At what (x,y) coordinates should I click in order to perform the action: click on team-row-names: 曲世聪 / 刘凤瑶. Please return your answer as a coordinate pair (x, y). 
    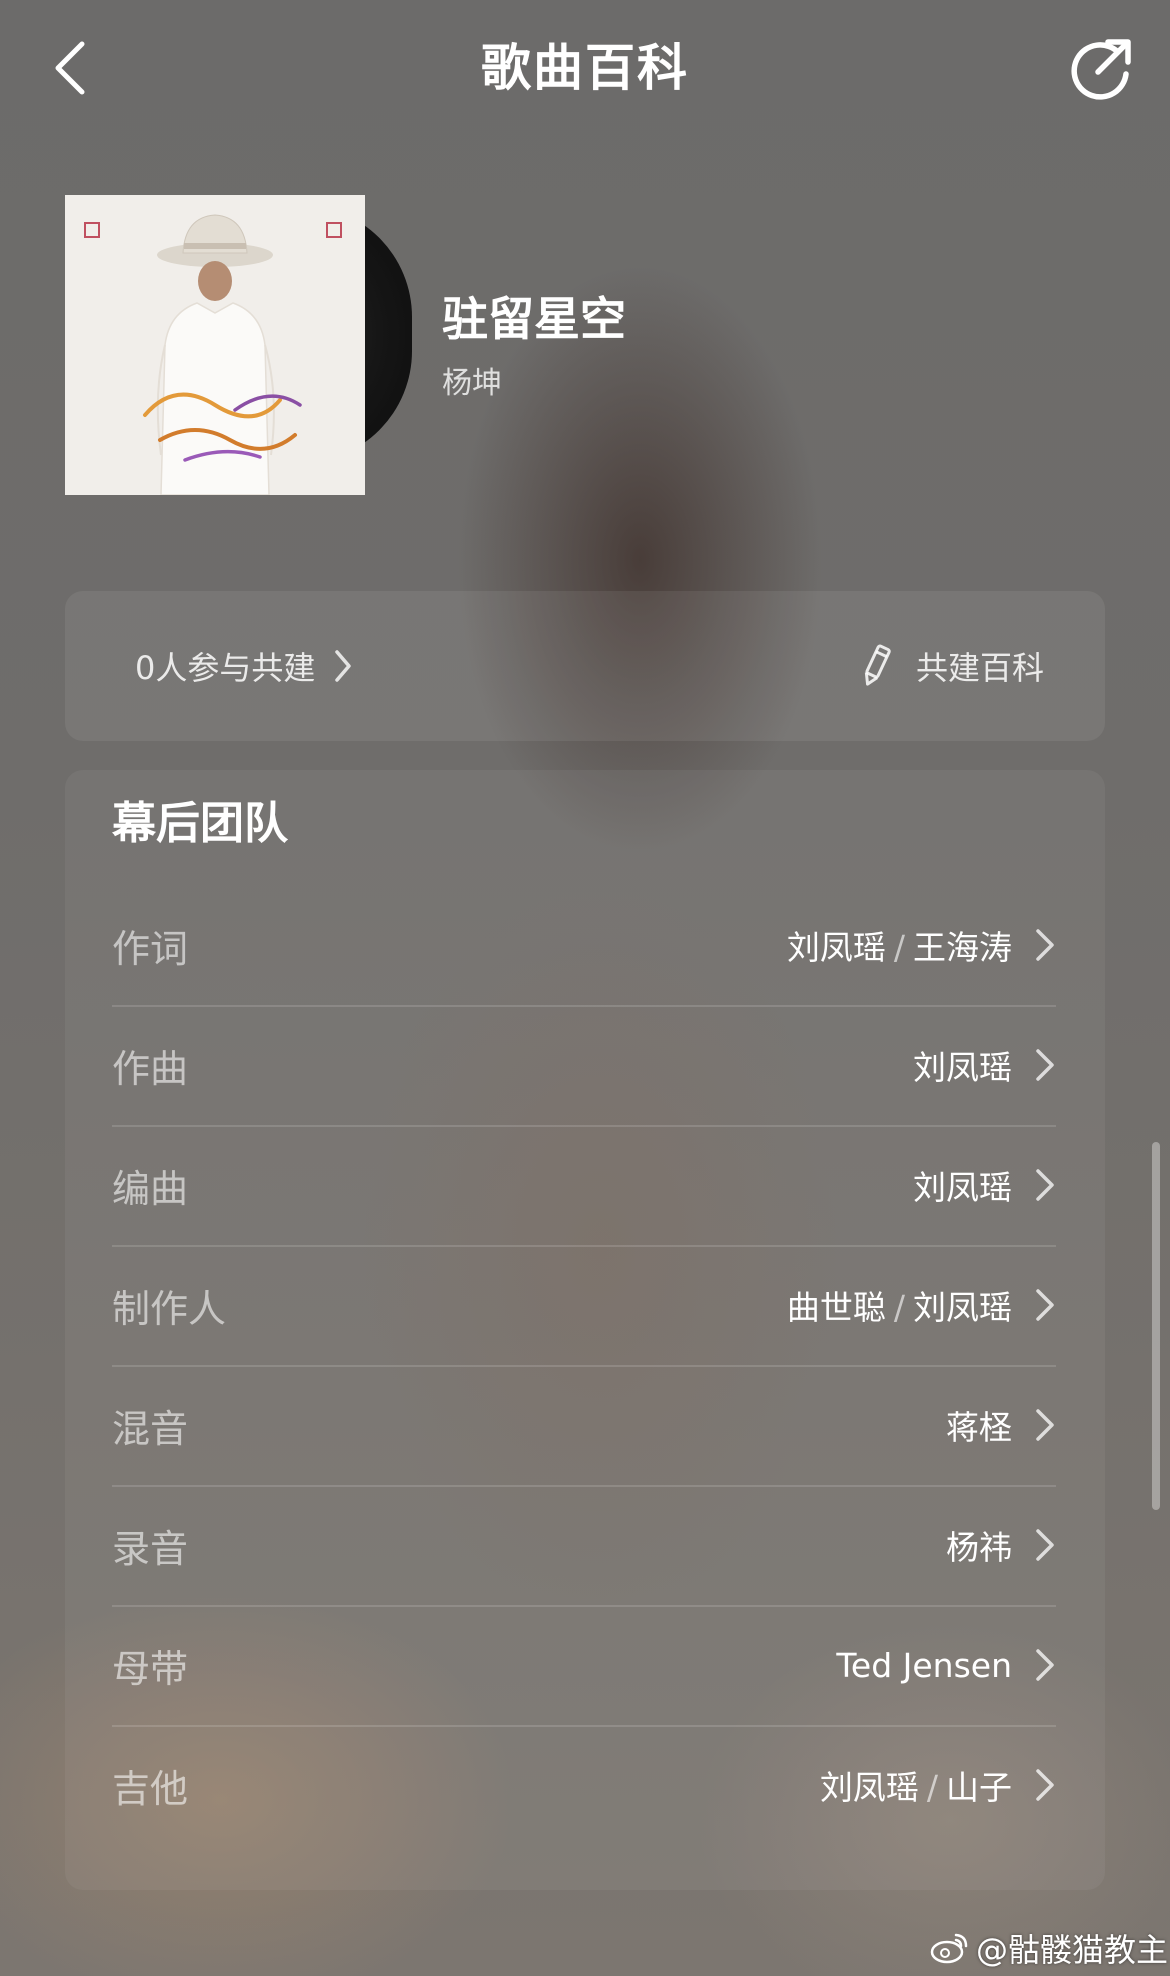
    Looking at the image, I should click on (899, 1305).